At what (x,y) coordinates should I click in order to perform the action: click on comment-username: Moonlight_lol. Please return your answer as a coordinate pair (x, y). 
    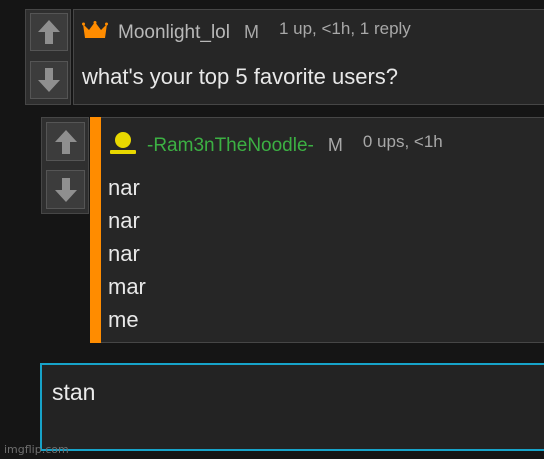
    Looking at the image, I should click on (174, 33).